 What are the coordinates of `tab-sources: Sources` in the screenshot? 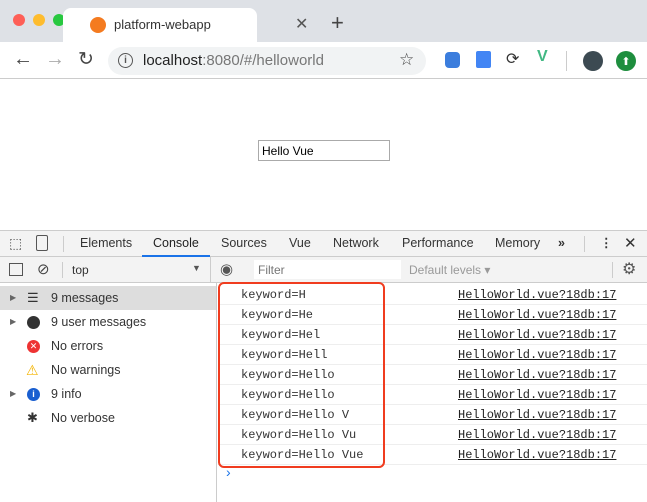 It's located at (244, 244).